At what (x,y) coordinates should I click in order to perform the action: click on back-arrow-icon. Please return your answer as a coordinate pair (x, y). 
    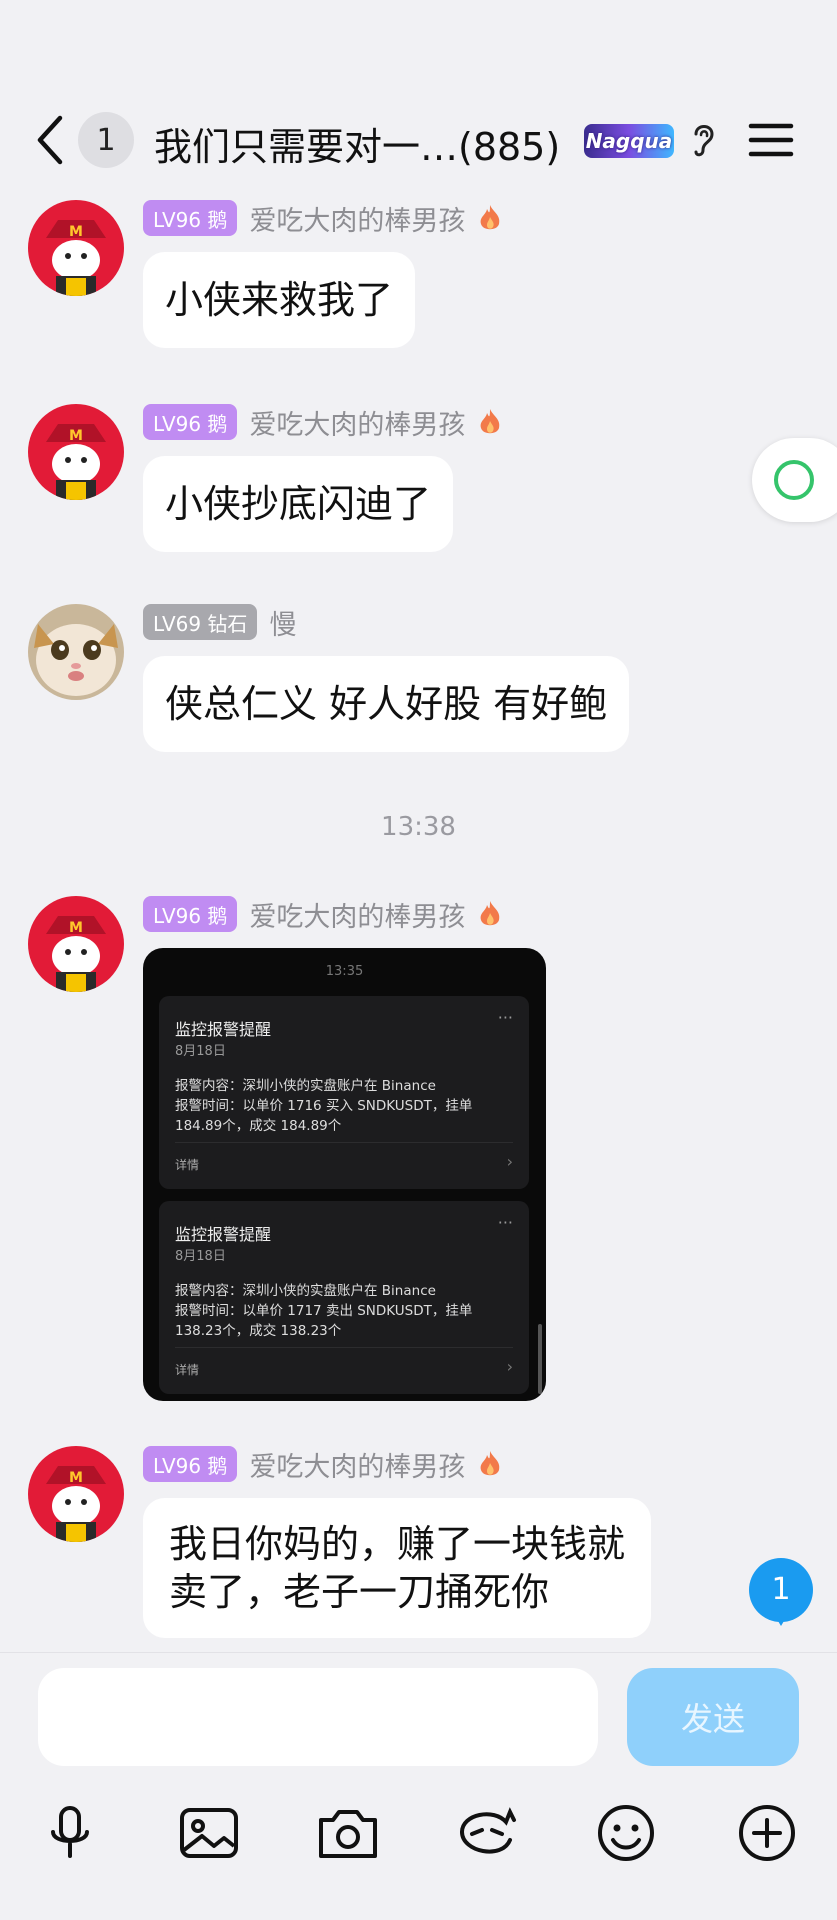
    Looking at the image, I should click on (50, 140).